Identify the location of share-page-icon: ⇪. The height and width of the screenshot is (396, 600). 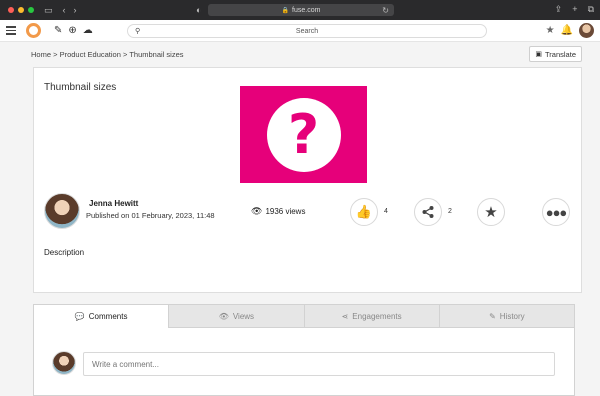
(559, 9).